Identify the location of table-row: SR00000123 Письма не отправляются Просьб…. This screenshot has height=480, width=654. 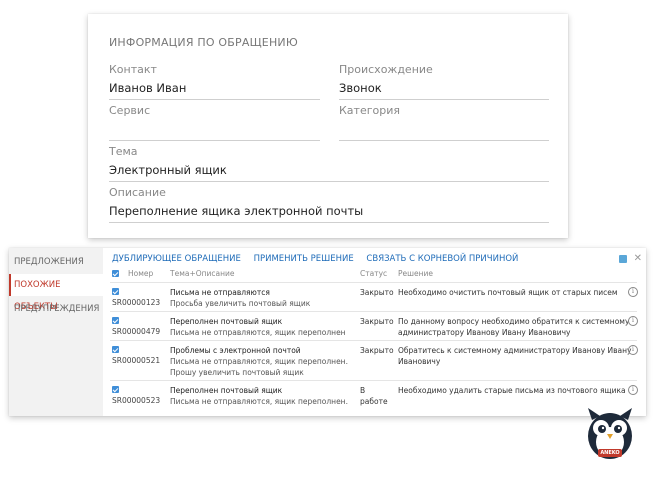
(374, 296).